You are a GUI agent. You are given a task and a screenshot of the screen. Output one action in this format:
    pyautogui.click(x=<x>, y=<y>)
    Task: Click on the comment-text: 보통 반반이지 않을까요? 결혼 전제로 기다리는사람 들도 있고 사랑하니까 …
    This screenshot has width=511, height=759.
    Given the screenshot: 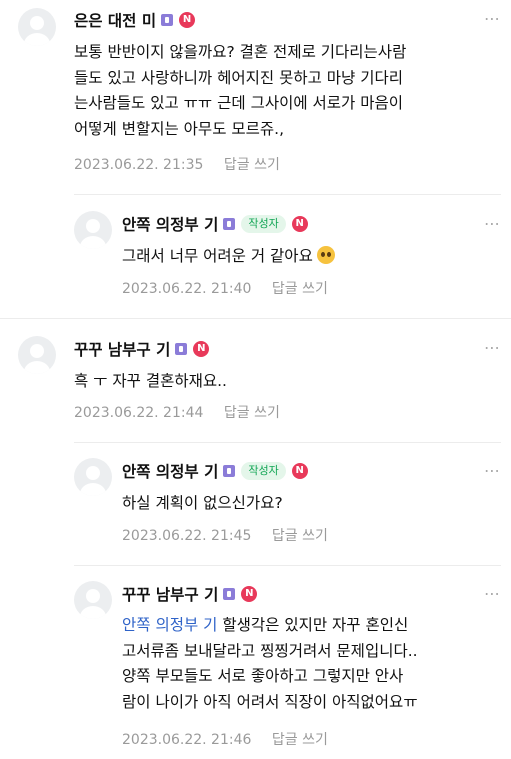 What is the action you would take?
    pyautogui.click(x=240, y=90)
    